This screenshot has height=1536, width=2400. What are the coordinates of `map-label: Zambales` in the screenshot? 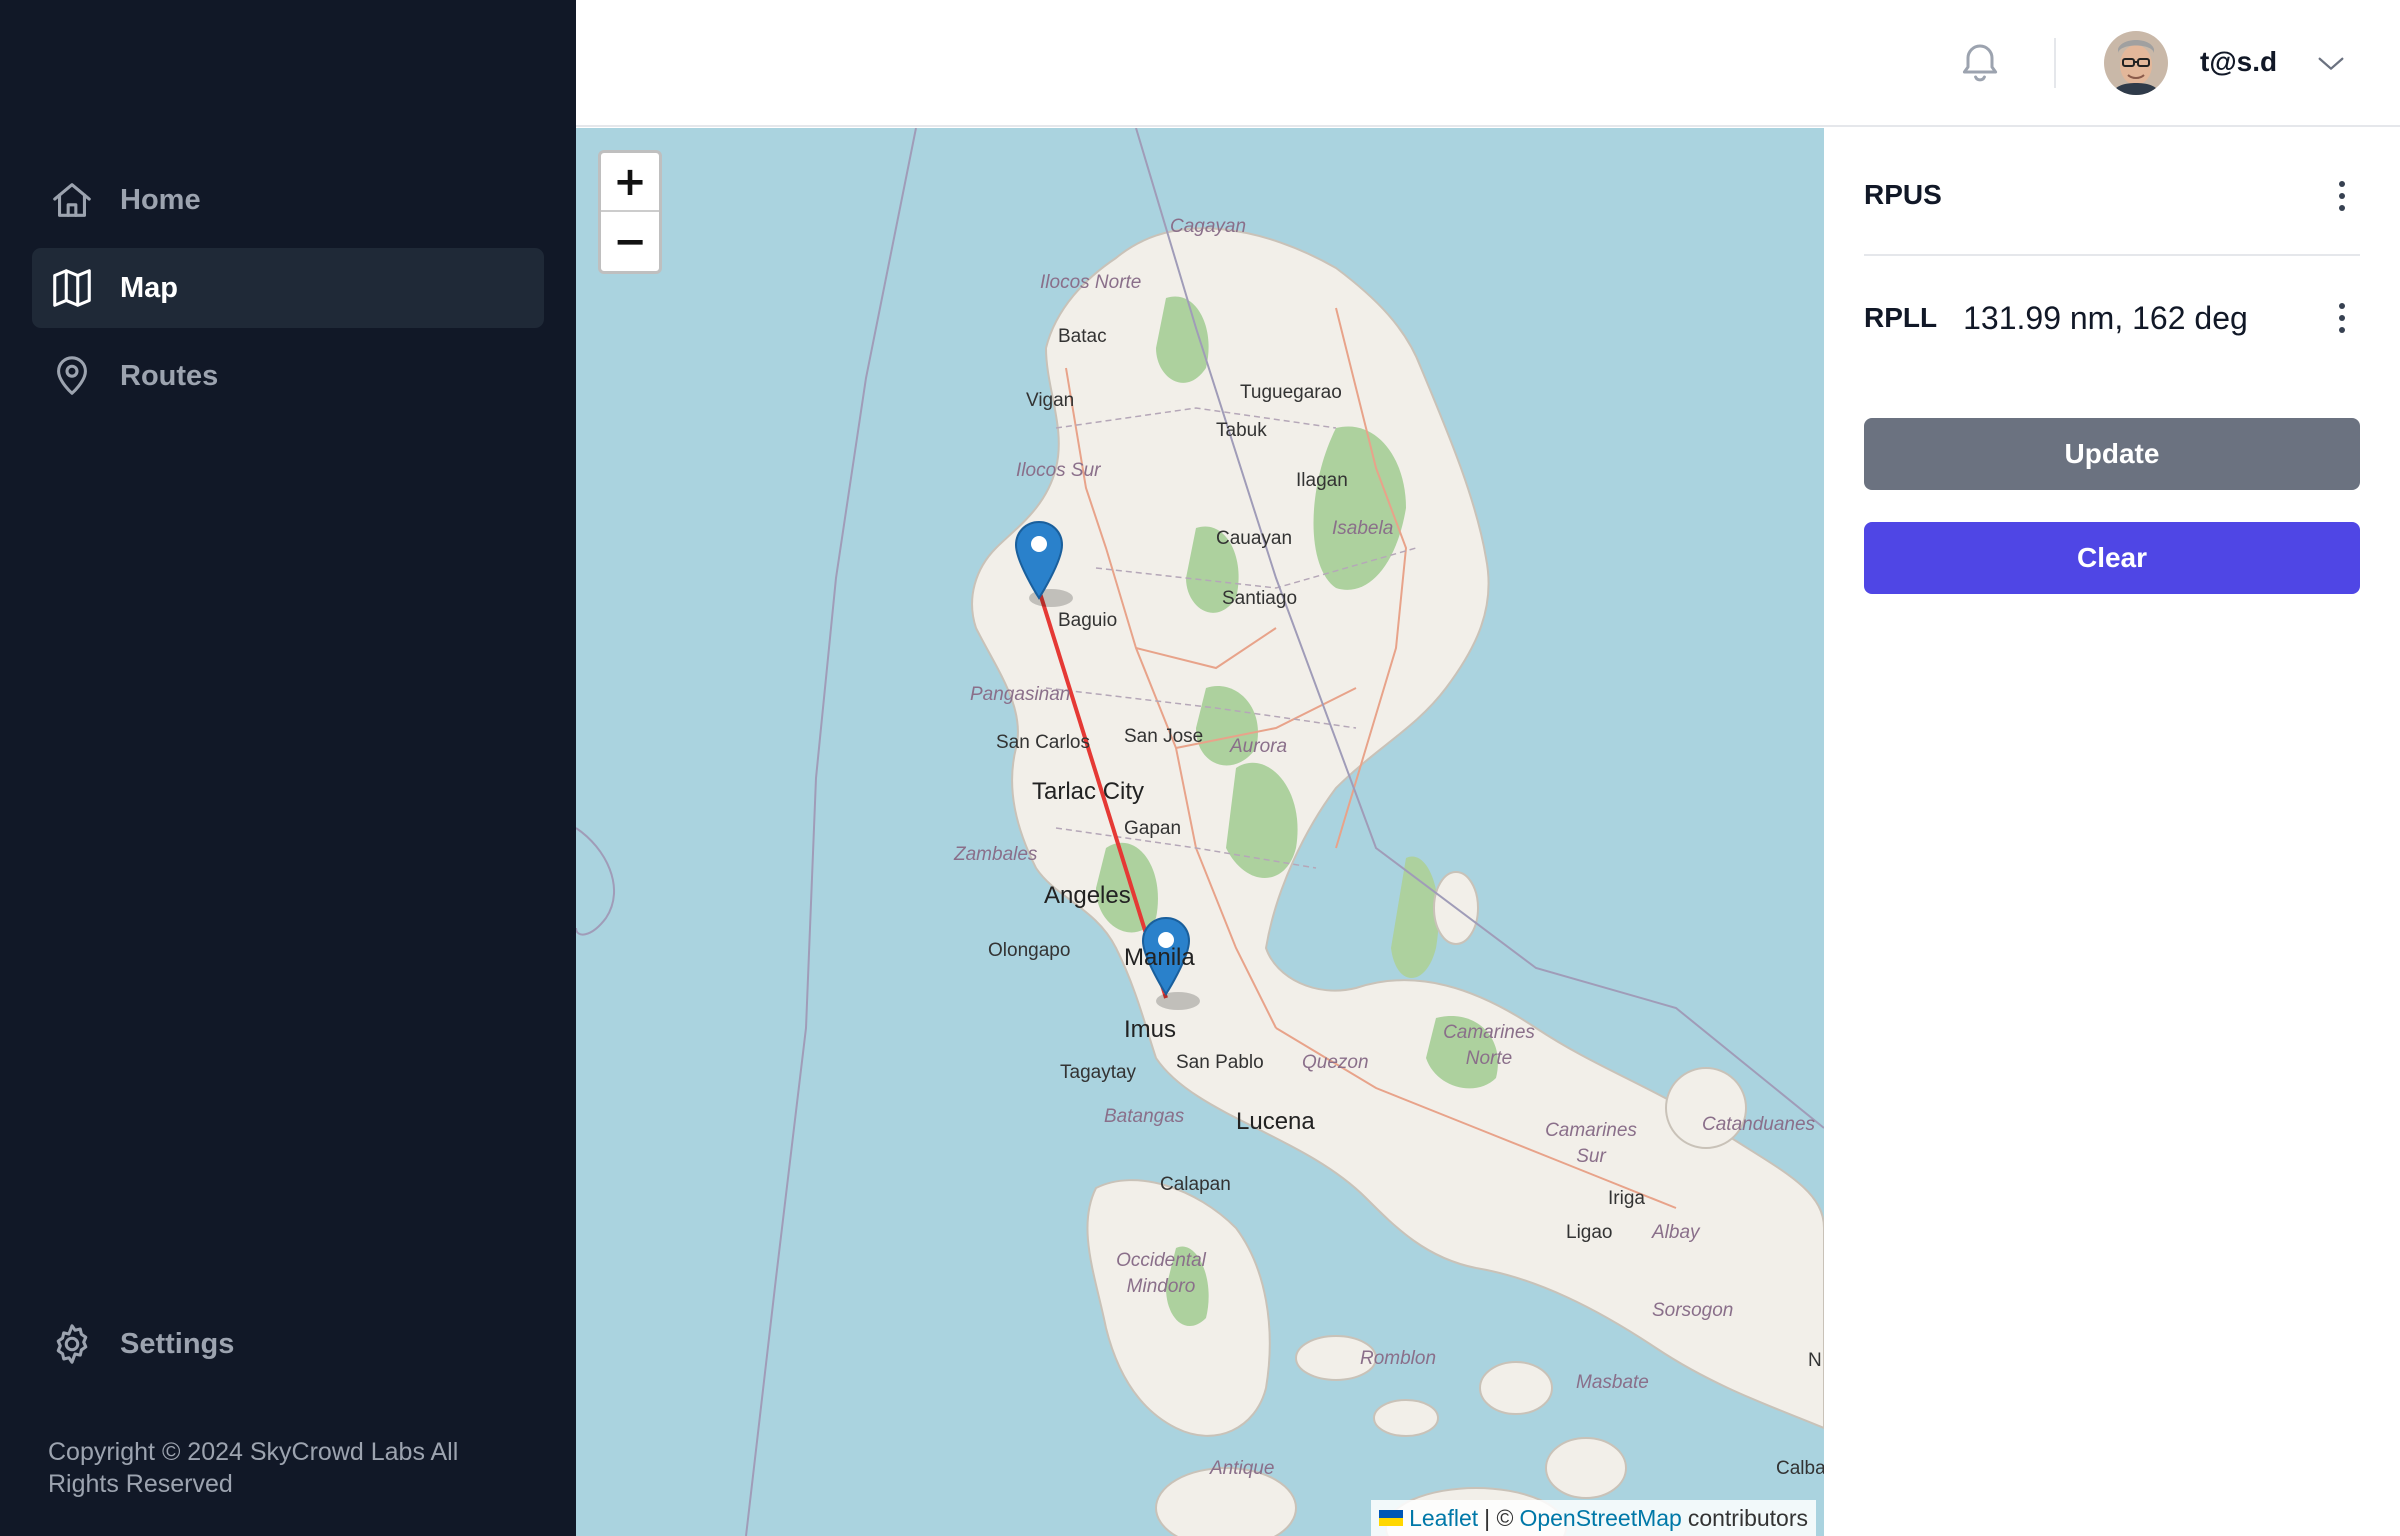 It's located at (996, 854).